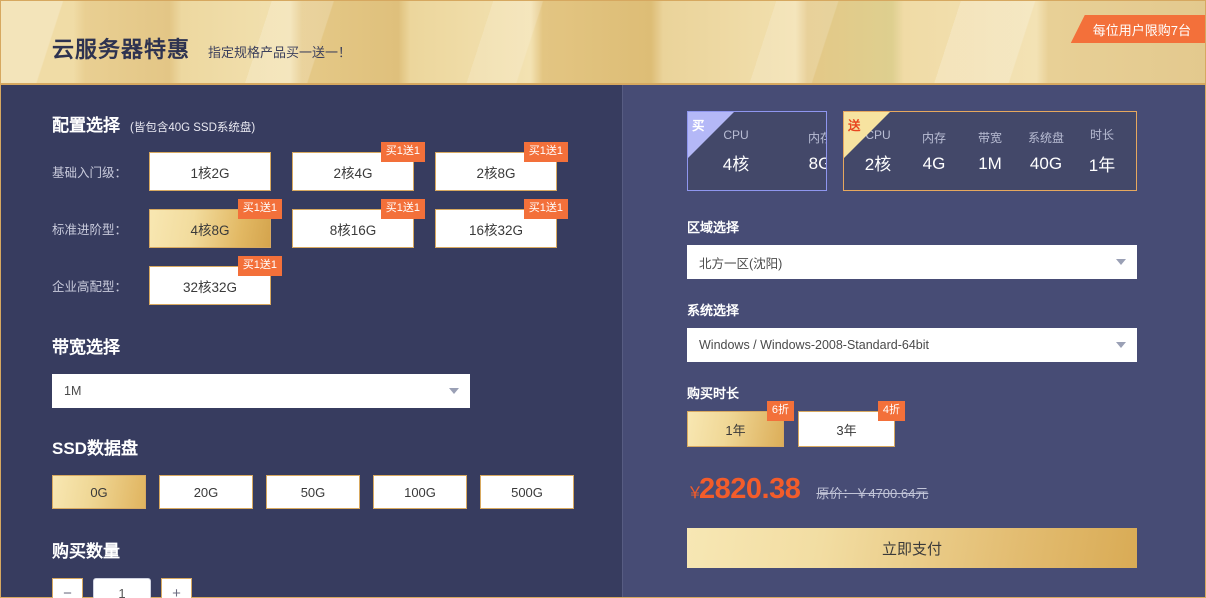  I want to click on ssd-option-500g: 500G, so click(527, 492).